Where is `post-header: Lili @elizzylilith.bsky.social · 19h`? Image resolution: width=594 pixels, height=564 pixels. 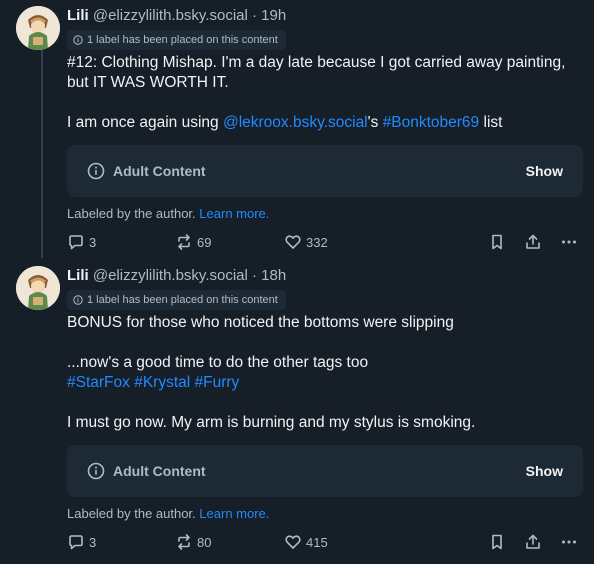
post-header: Lili @elizzylilith.bsky.social · 19h is located at coordinates (176, 16).